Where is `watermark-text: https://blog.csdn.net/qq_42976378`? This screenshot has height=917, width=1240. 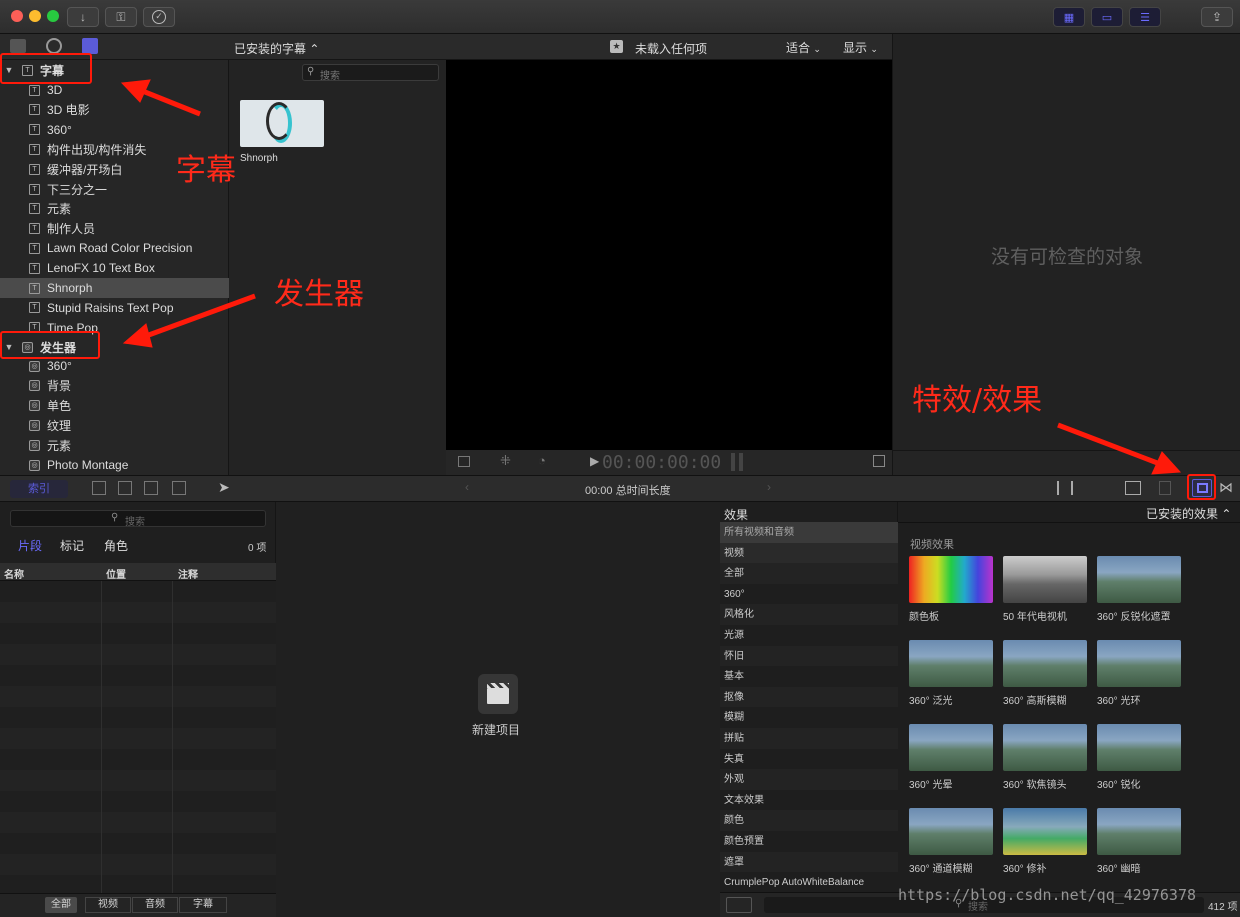 watermark-text: https://blog.csdn.net/qq_42976378 is located at coordinates (1047, 895).